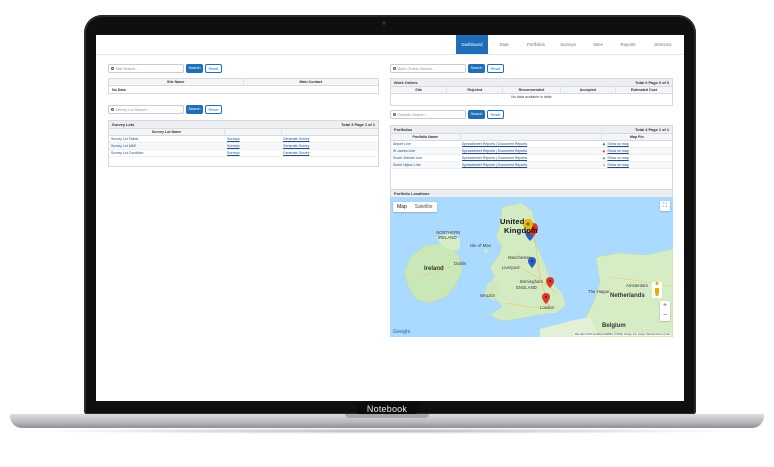 This screenshot has height=467, width=774. What do you see at coordinates (213, 109) in the screenshot?
I see `survey-reset-button: Reset` at bounding box center [213, 109].